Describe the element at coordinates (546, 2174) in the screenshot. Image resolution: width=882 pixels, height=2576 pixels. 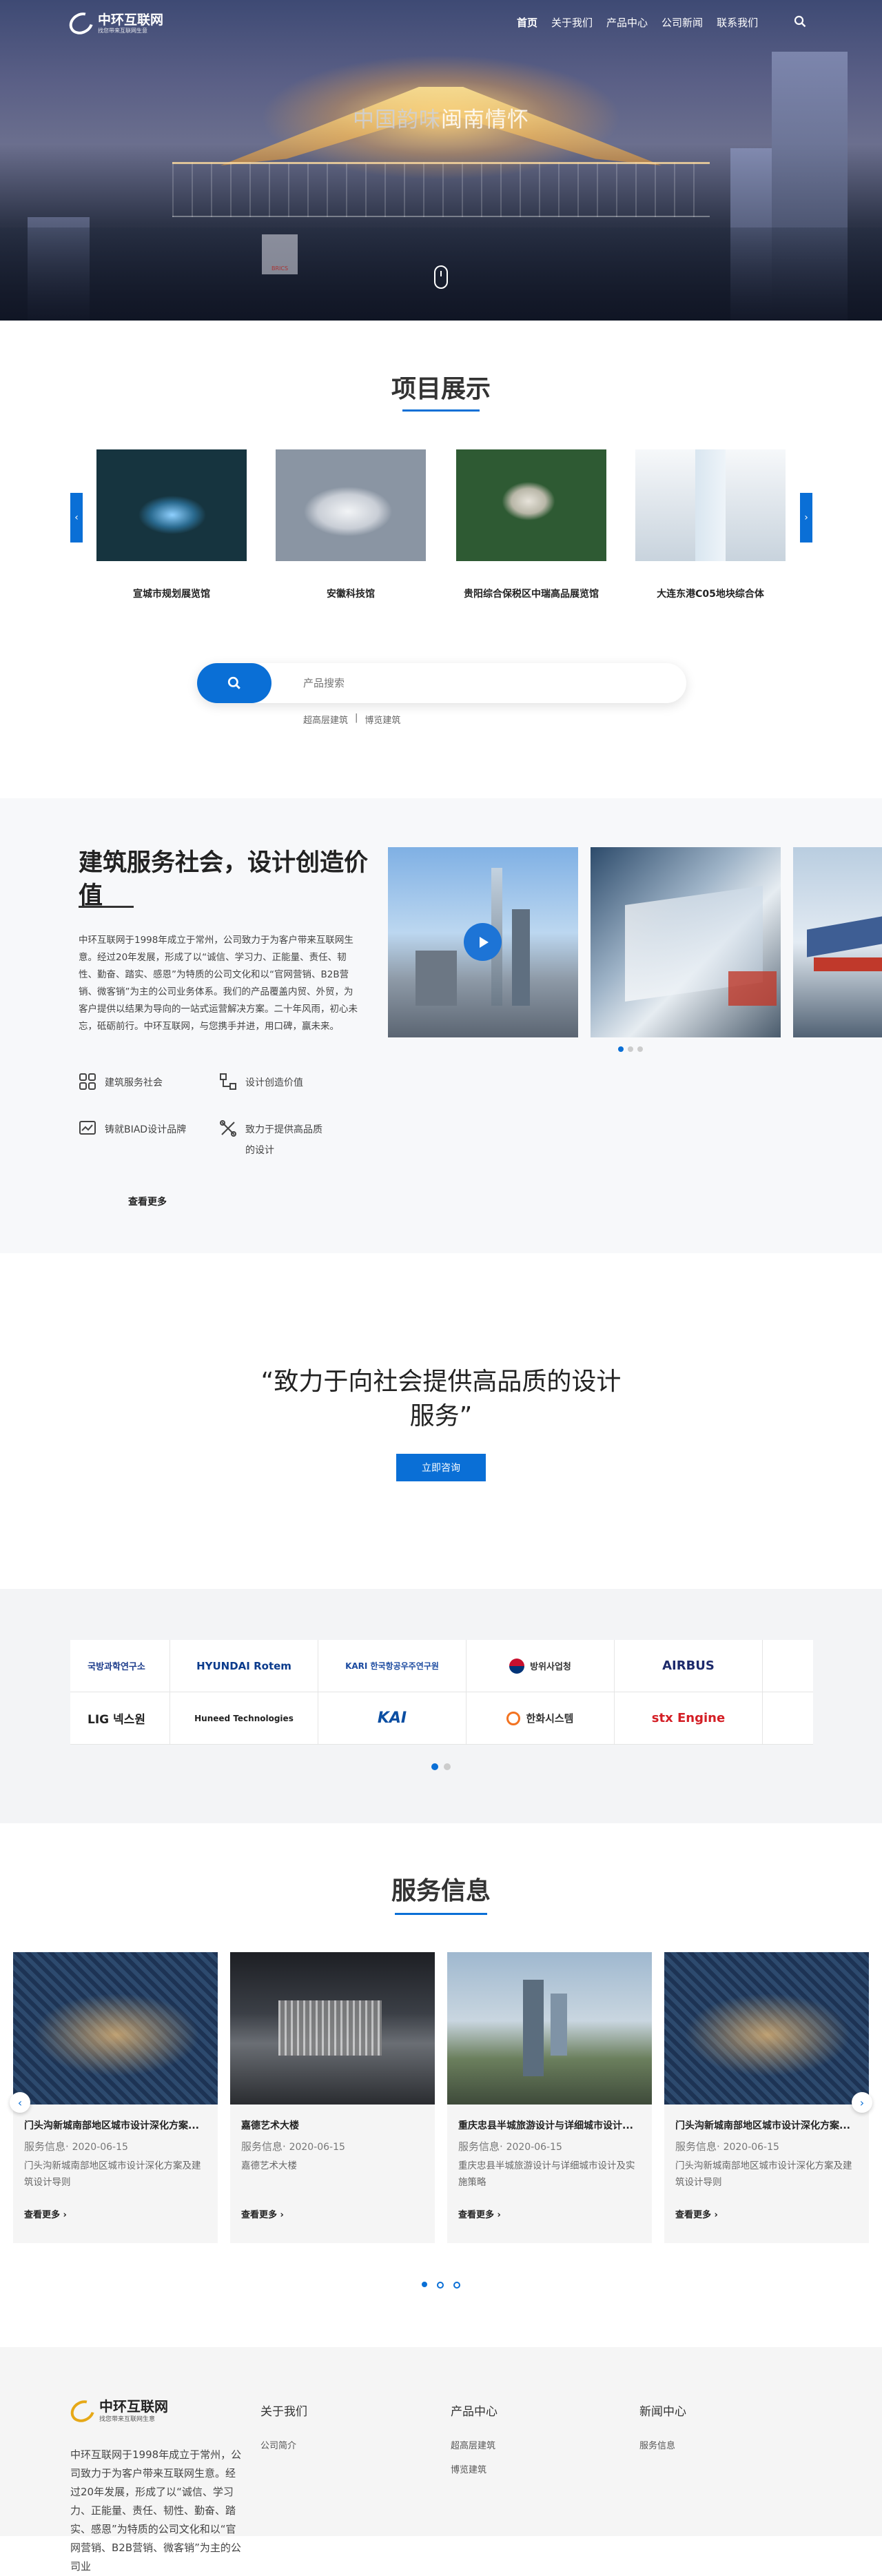
I see `service-desc: 重庆忠县半城旅游设计与详细城市设计及实施策略` at that location.